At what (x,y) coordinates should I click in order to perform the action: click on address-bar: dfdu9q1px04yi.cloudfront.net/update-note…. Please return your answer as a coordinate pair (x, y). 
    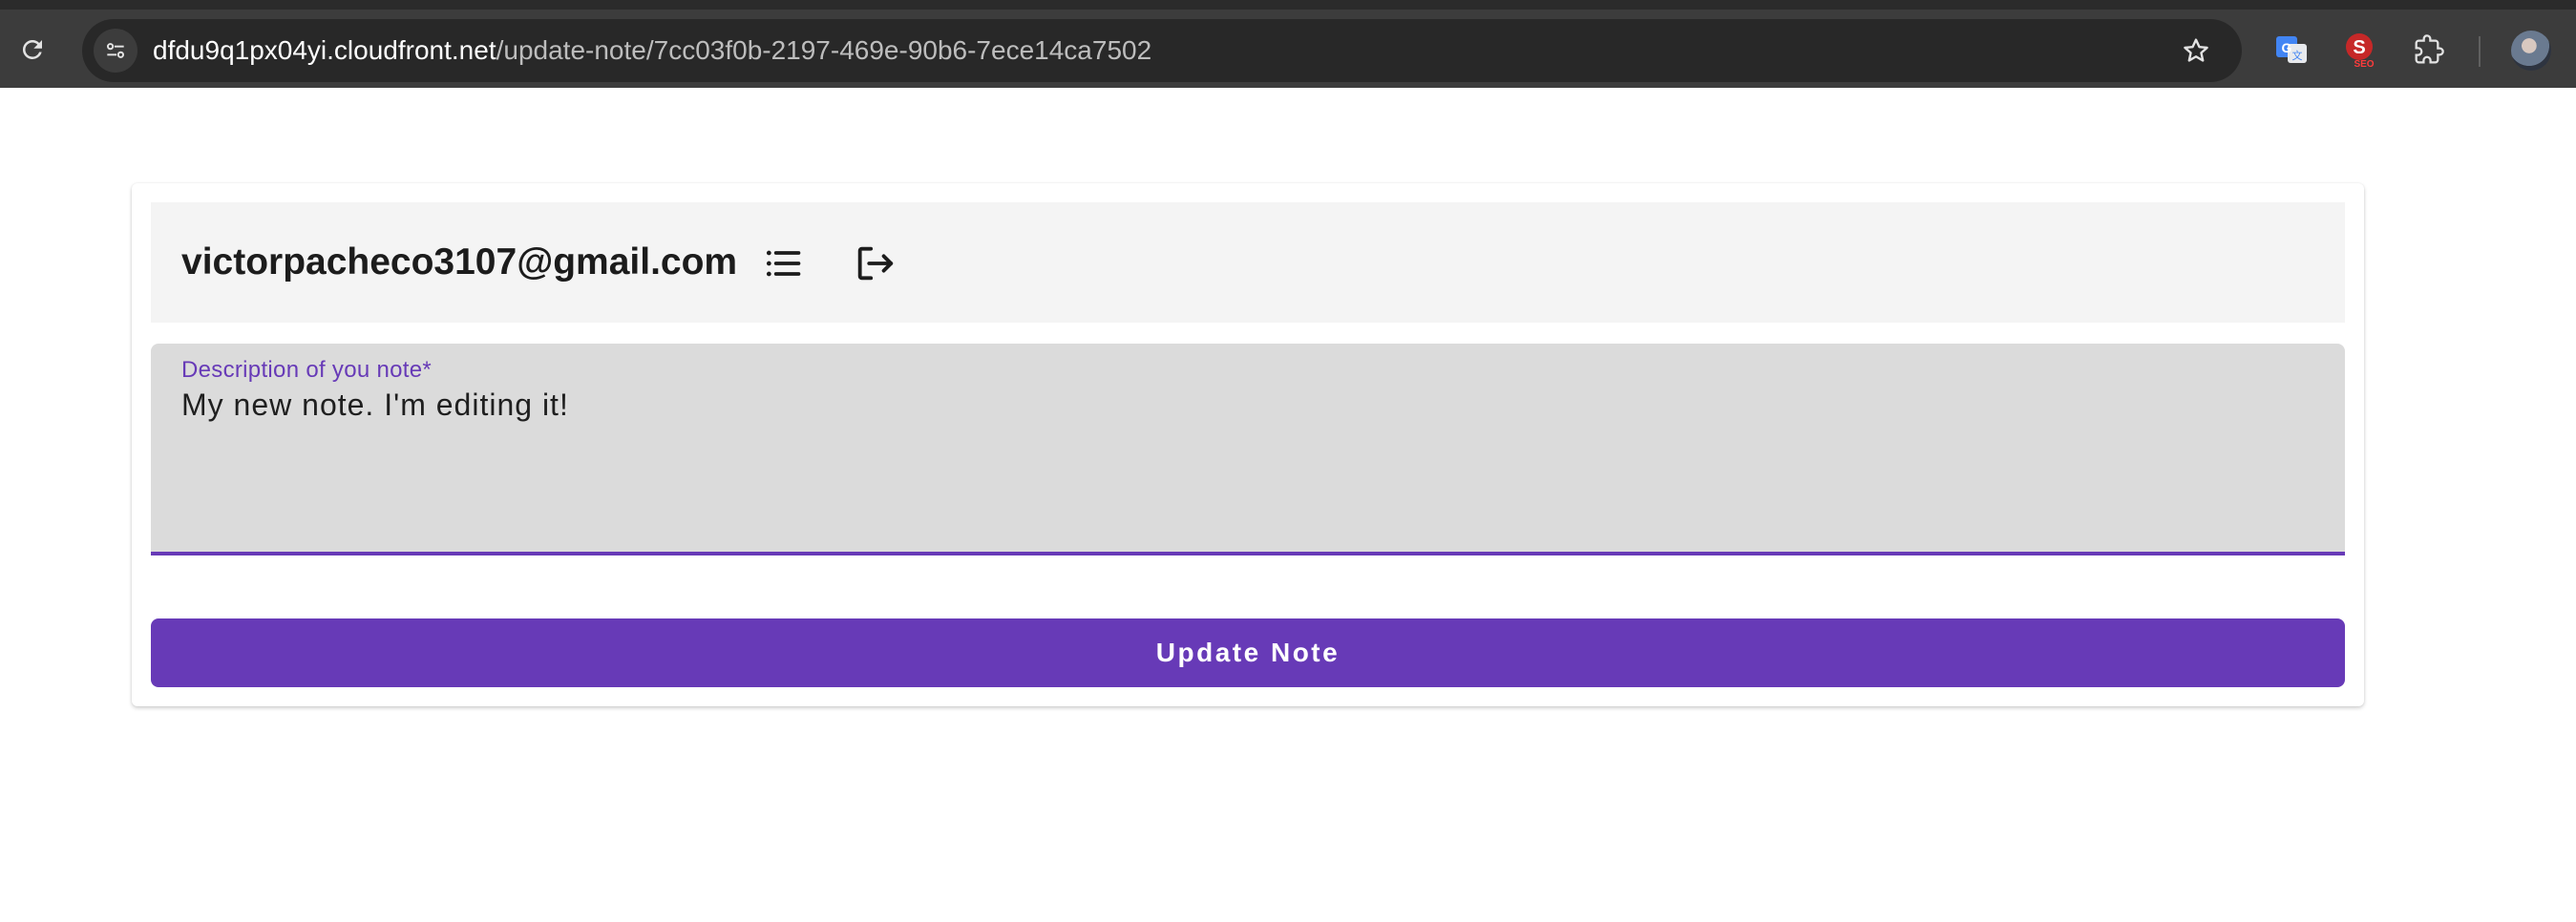
    Looking at the image, I should click on (1162, 50).